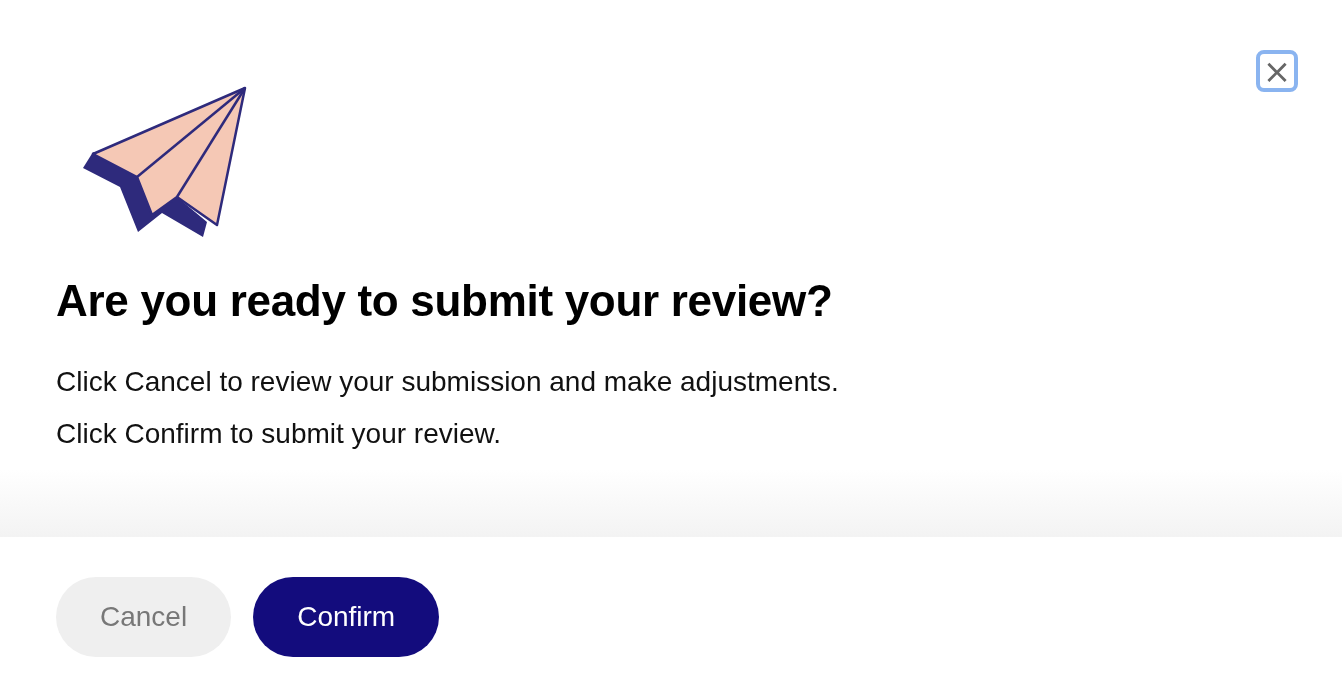  What do you see at coordinates (346, 616) in the screenshot?
I see `confirm-button: Confirm` at bounding box center [346, 616].